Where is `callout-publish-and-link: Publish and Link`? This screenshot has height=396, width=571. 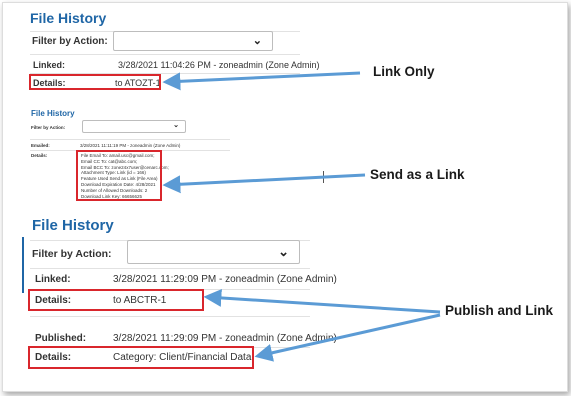
callout-publish-and-link: Publish and Link is located at coordinates (499, 310).